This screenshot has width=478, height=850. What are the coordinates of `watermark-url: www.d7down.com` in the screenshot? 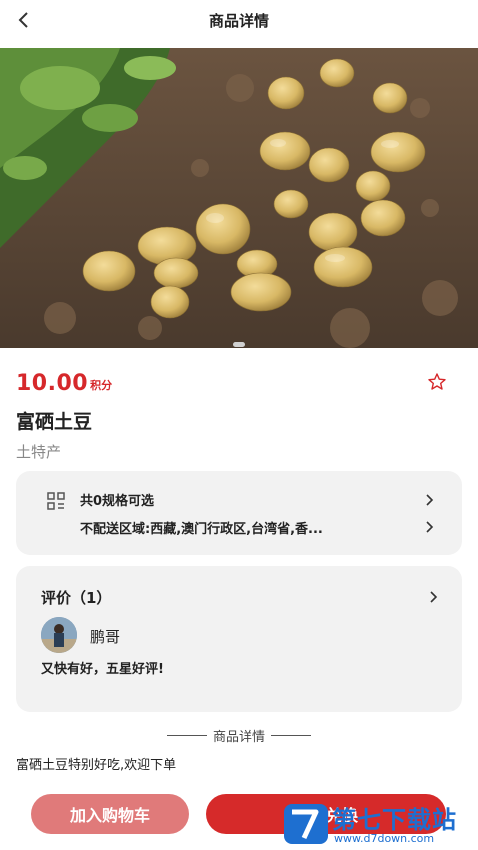 It's located at (384, 838).